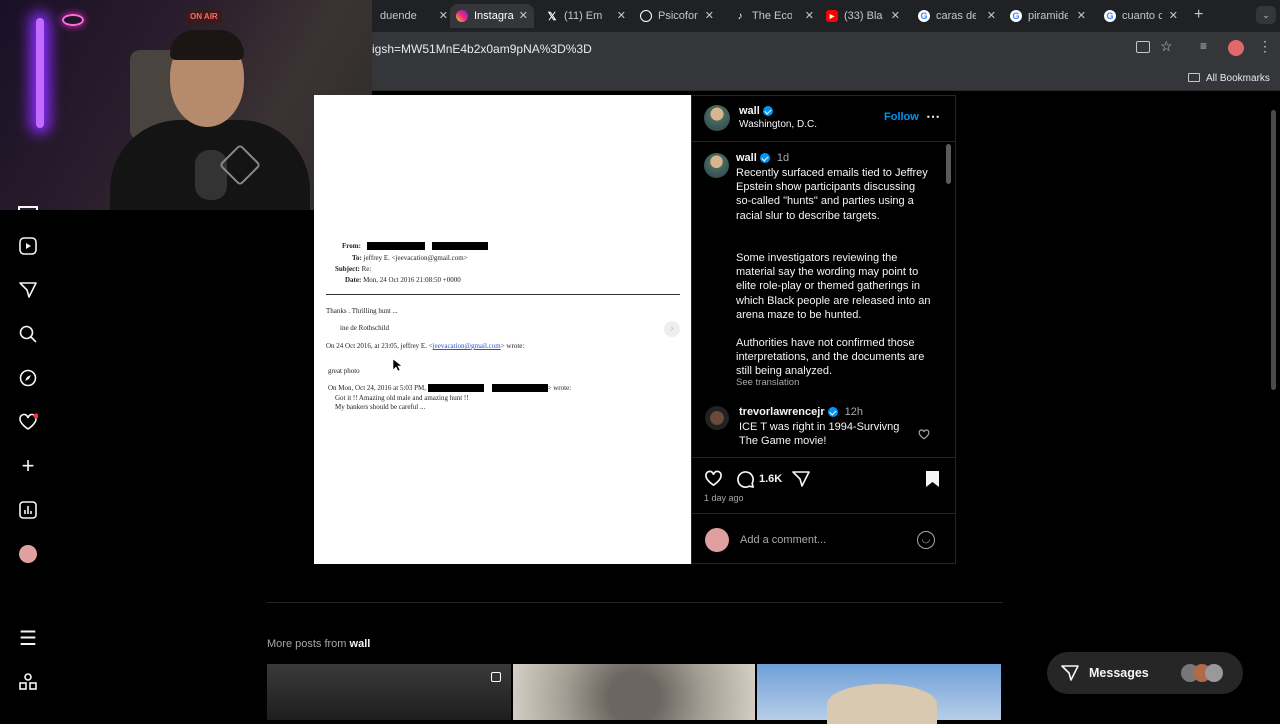 This screenshot has height=724, width=1280. What do you see at coordinates (1198, 15) in the screenshot?
I see `new-tab-button: +` at bounding box center [1198, 15].